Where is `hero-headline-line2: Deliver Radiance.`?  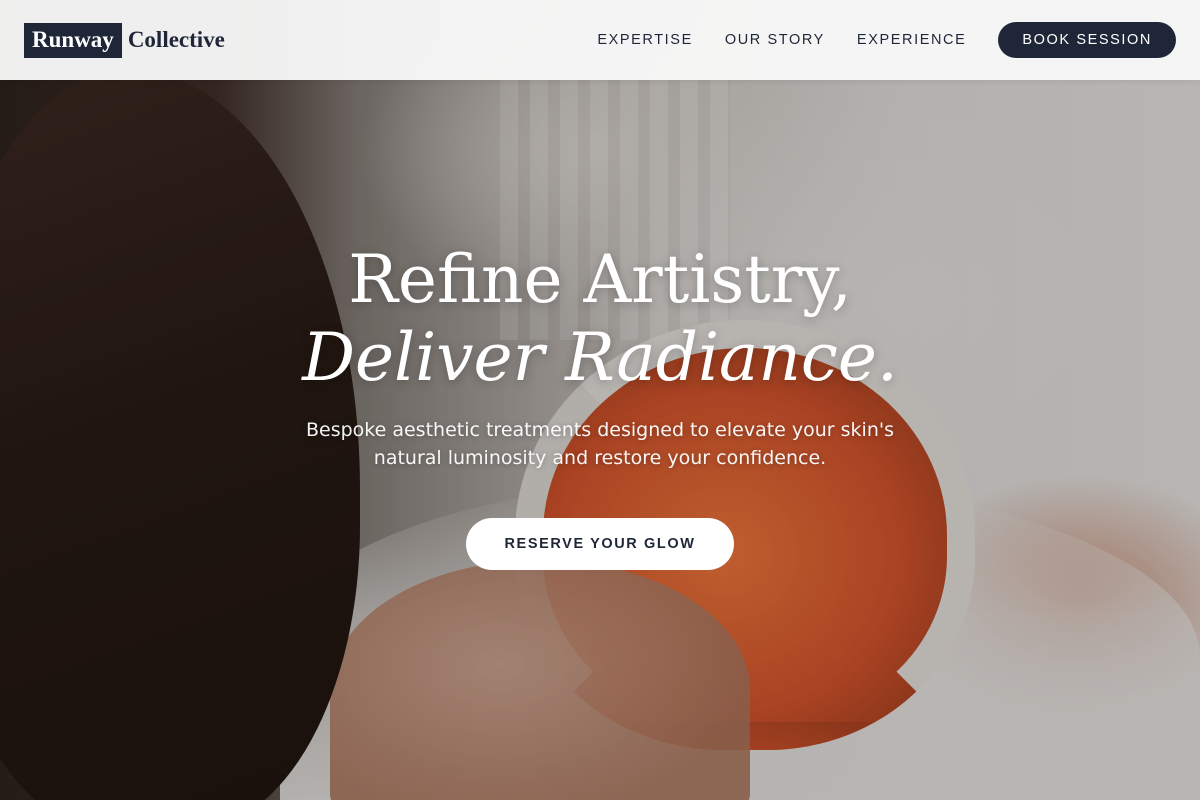
hero-headline-line2: Deliver Radiance. is located at coordinates (600, 357).